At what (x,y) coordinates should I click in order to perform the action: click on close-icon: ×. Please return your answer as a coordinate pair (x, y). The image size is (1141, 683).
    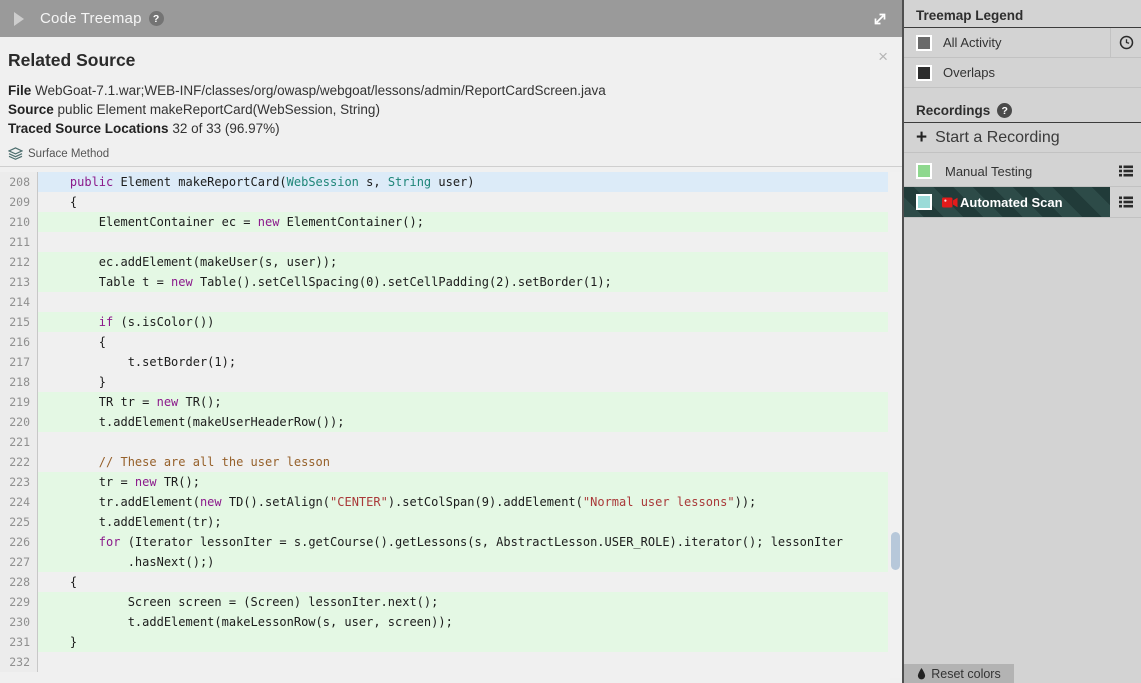
    Looking at the image, I should click on (883, 56).